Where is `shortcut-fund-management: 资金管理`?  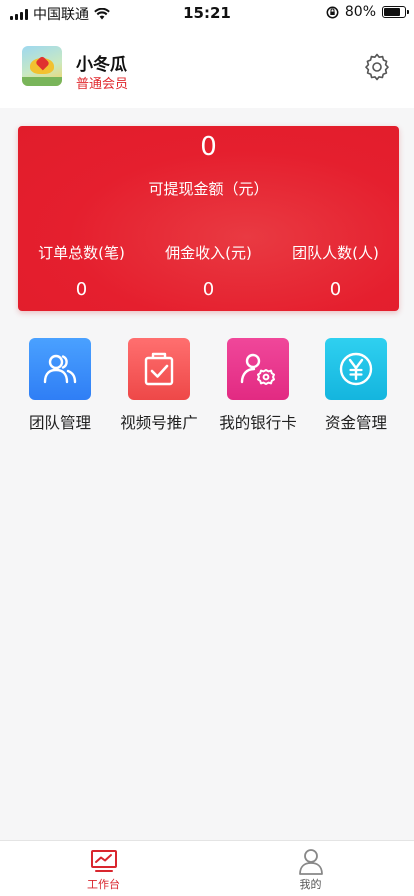 shortcut-fund-management: 资金管理 is located at coordinates (356, 385).